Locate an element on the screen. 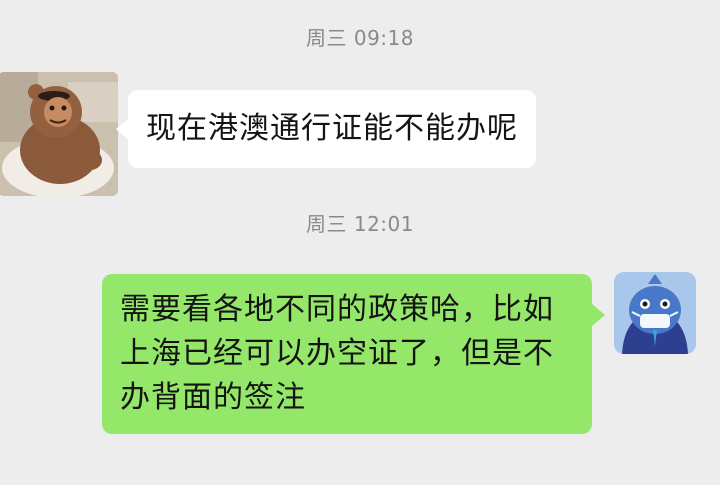  timestamp: 周三 12:01 is located at coordinates (360, 224).